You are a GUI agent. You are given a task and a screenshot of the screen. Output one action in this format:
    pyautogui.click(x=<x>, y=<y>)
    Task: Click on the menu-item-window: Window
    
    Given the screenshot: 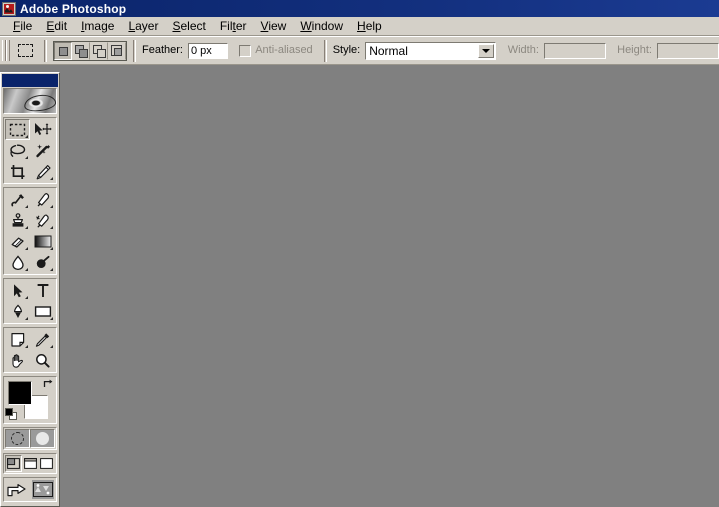 What is the action you would take?
    pyautogui.click(x=321, y=26)
    